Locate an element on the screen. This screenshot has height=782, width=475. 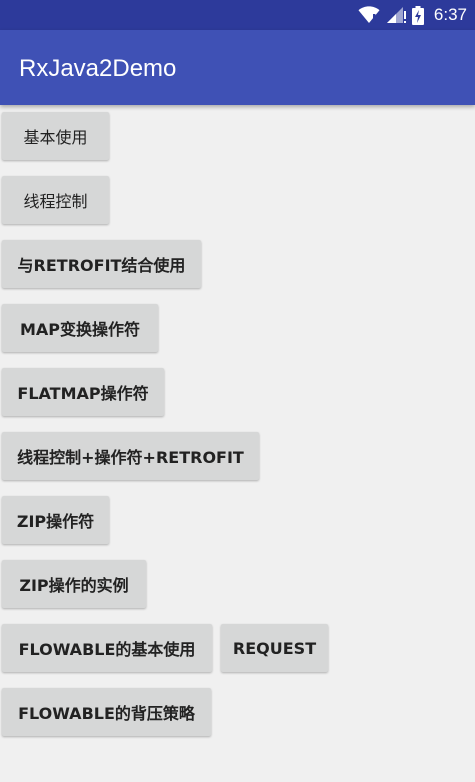
app-bar: RxJava2Demo is located at coordinates (237, 67).